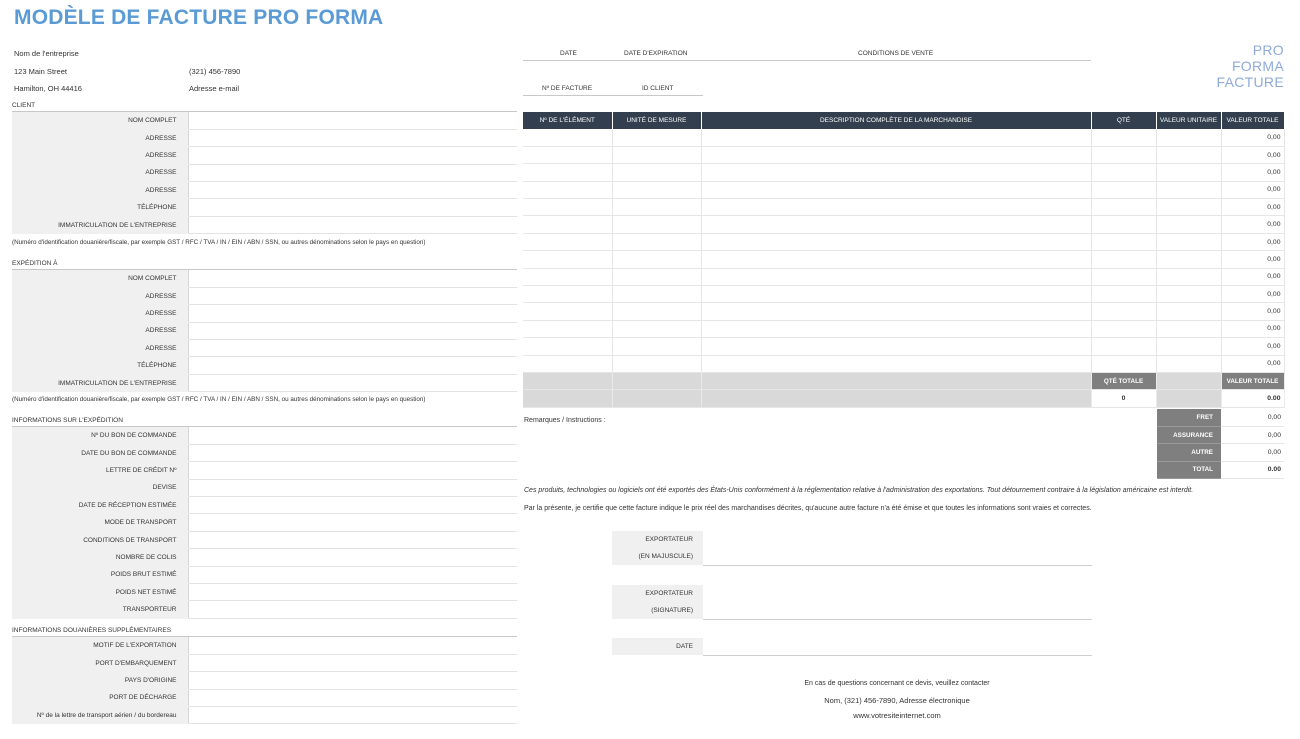 This screenshot has width=1300, height=739. I want to click on total-qty-value: 0, so click(1124, 398).